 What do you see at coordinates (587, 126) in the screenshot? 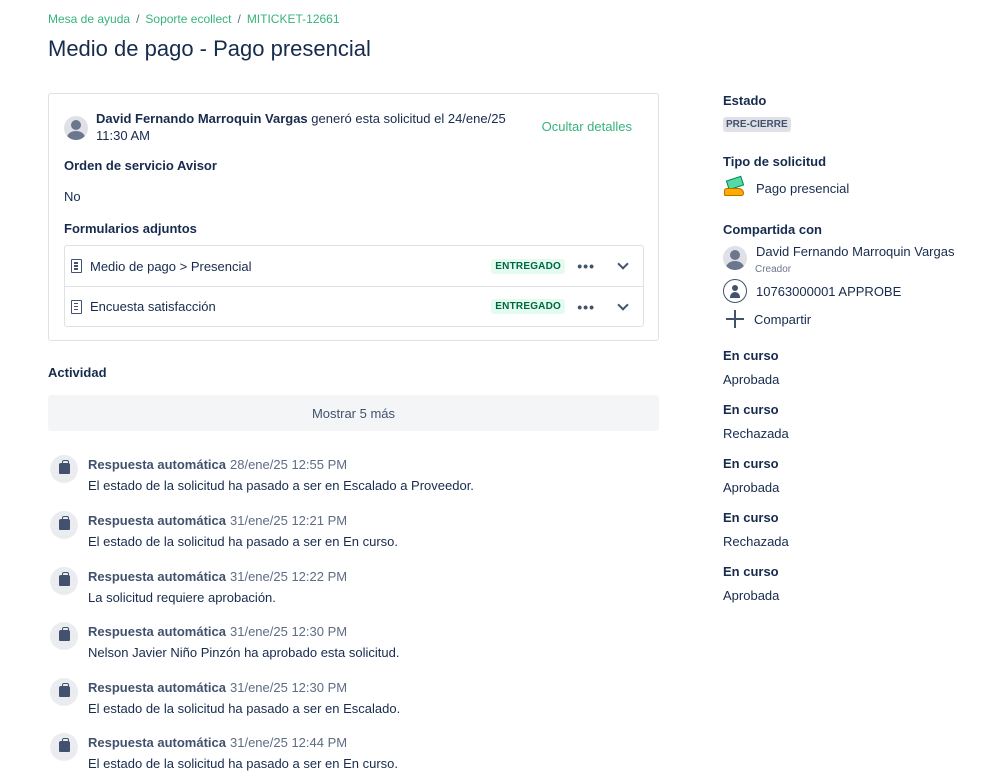
I see `hide-details-link: Ocultar detalles` at bounding box center [587, 126].